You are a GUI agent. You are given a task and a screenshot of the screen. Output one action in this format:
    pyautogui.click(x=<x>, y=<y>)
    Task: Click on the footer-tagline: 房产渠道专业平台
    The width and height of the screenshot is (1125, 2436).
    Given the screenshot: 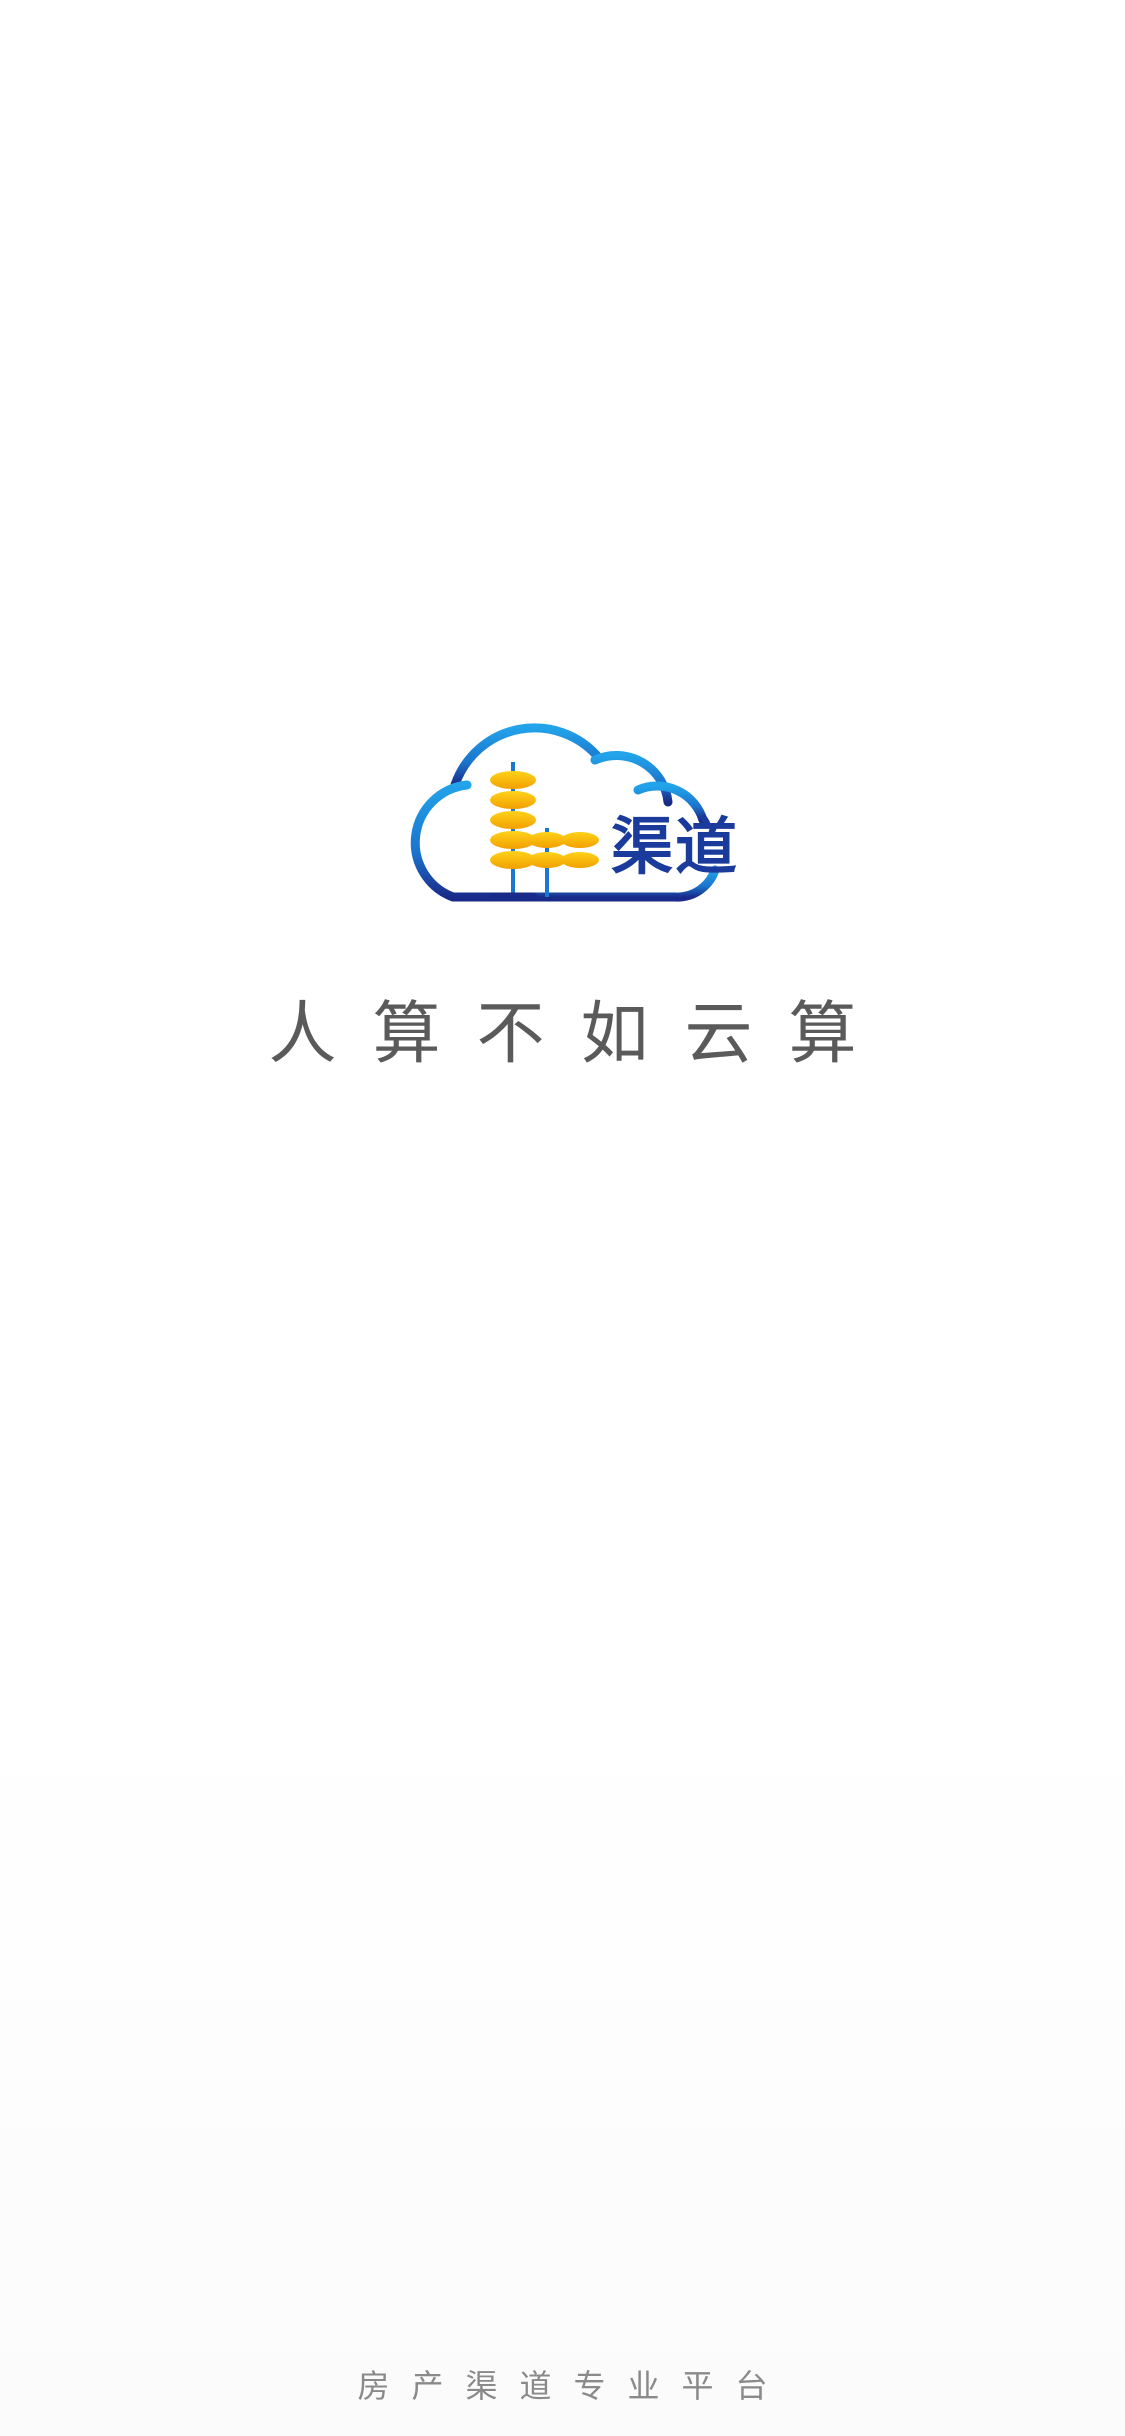 What is the action you would take?
    pyautogui.click(x=573, y=2386)
    